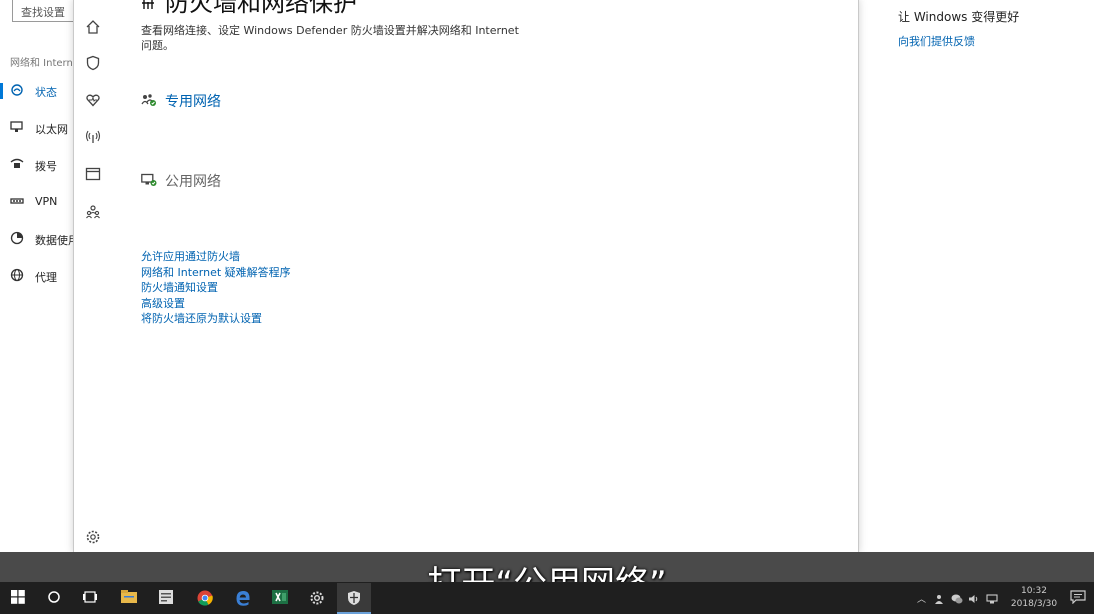  Describe the element at coordinates (939, 599) in the screenshot. I see `tray-people-icon` at that location.